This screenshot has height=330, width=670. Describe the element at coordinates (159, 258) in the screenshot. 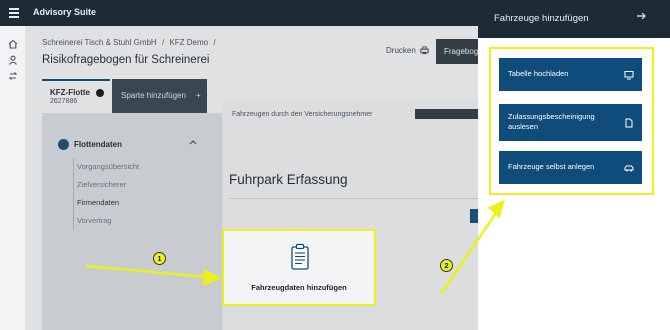

I see `step-badge-1: 1` at that location.